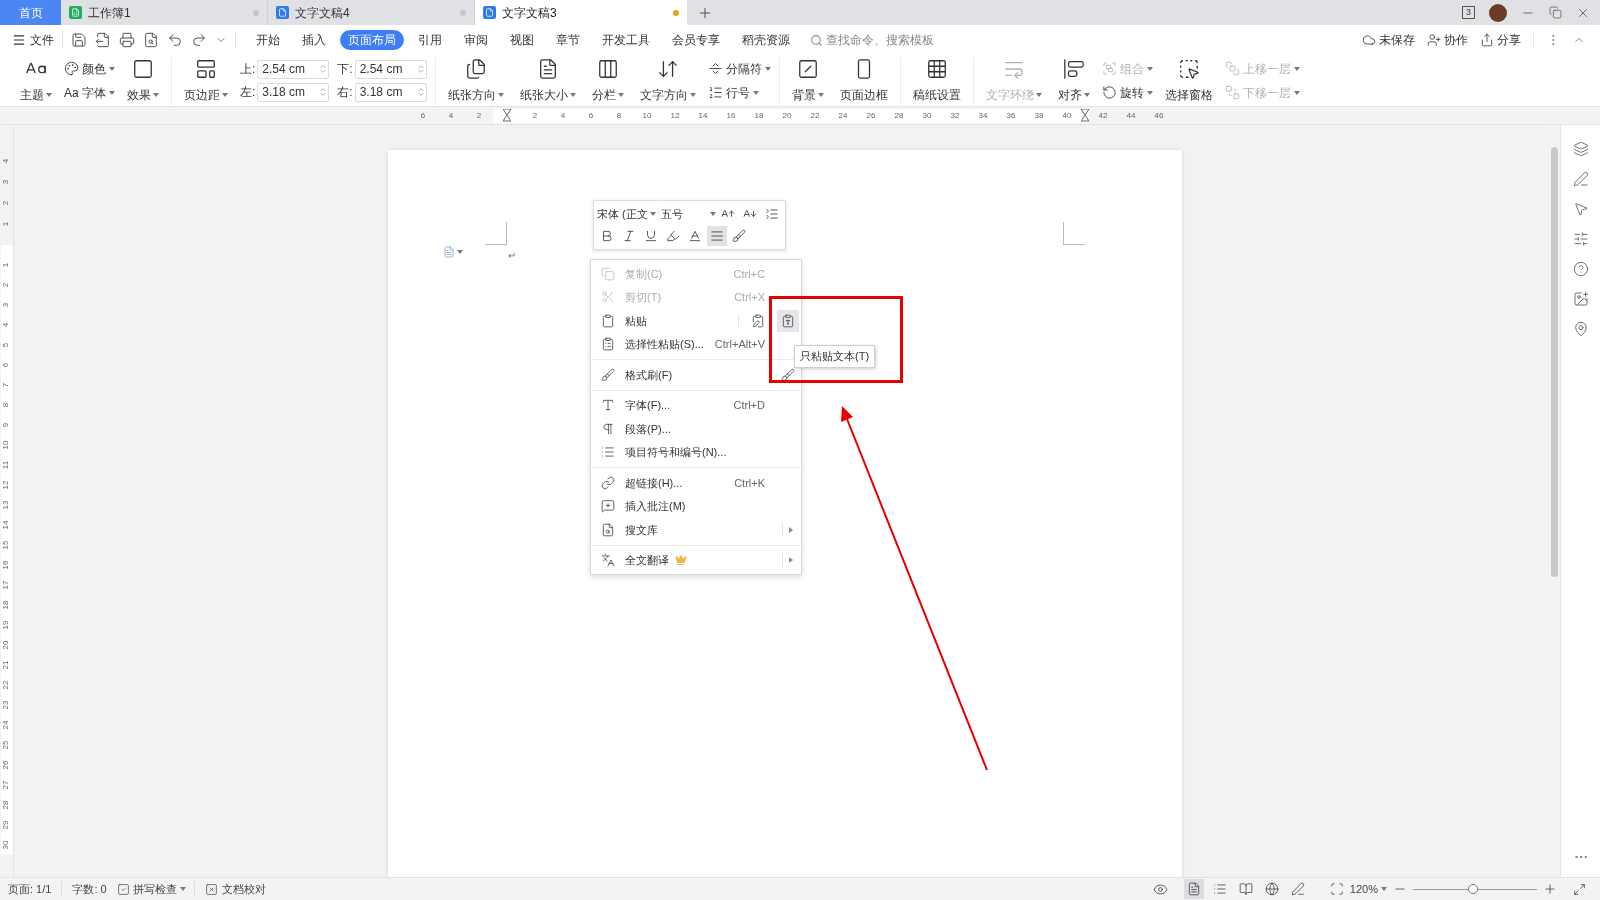 Image resolution: width=1600 pixels, height=900 pixels. I want to click on redo-icon, so click(199, 40).